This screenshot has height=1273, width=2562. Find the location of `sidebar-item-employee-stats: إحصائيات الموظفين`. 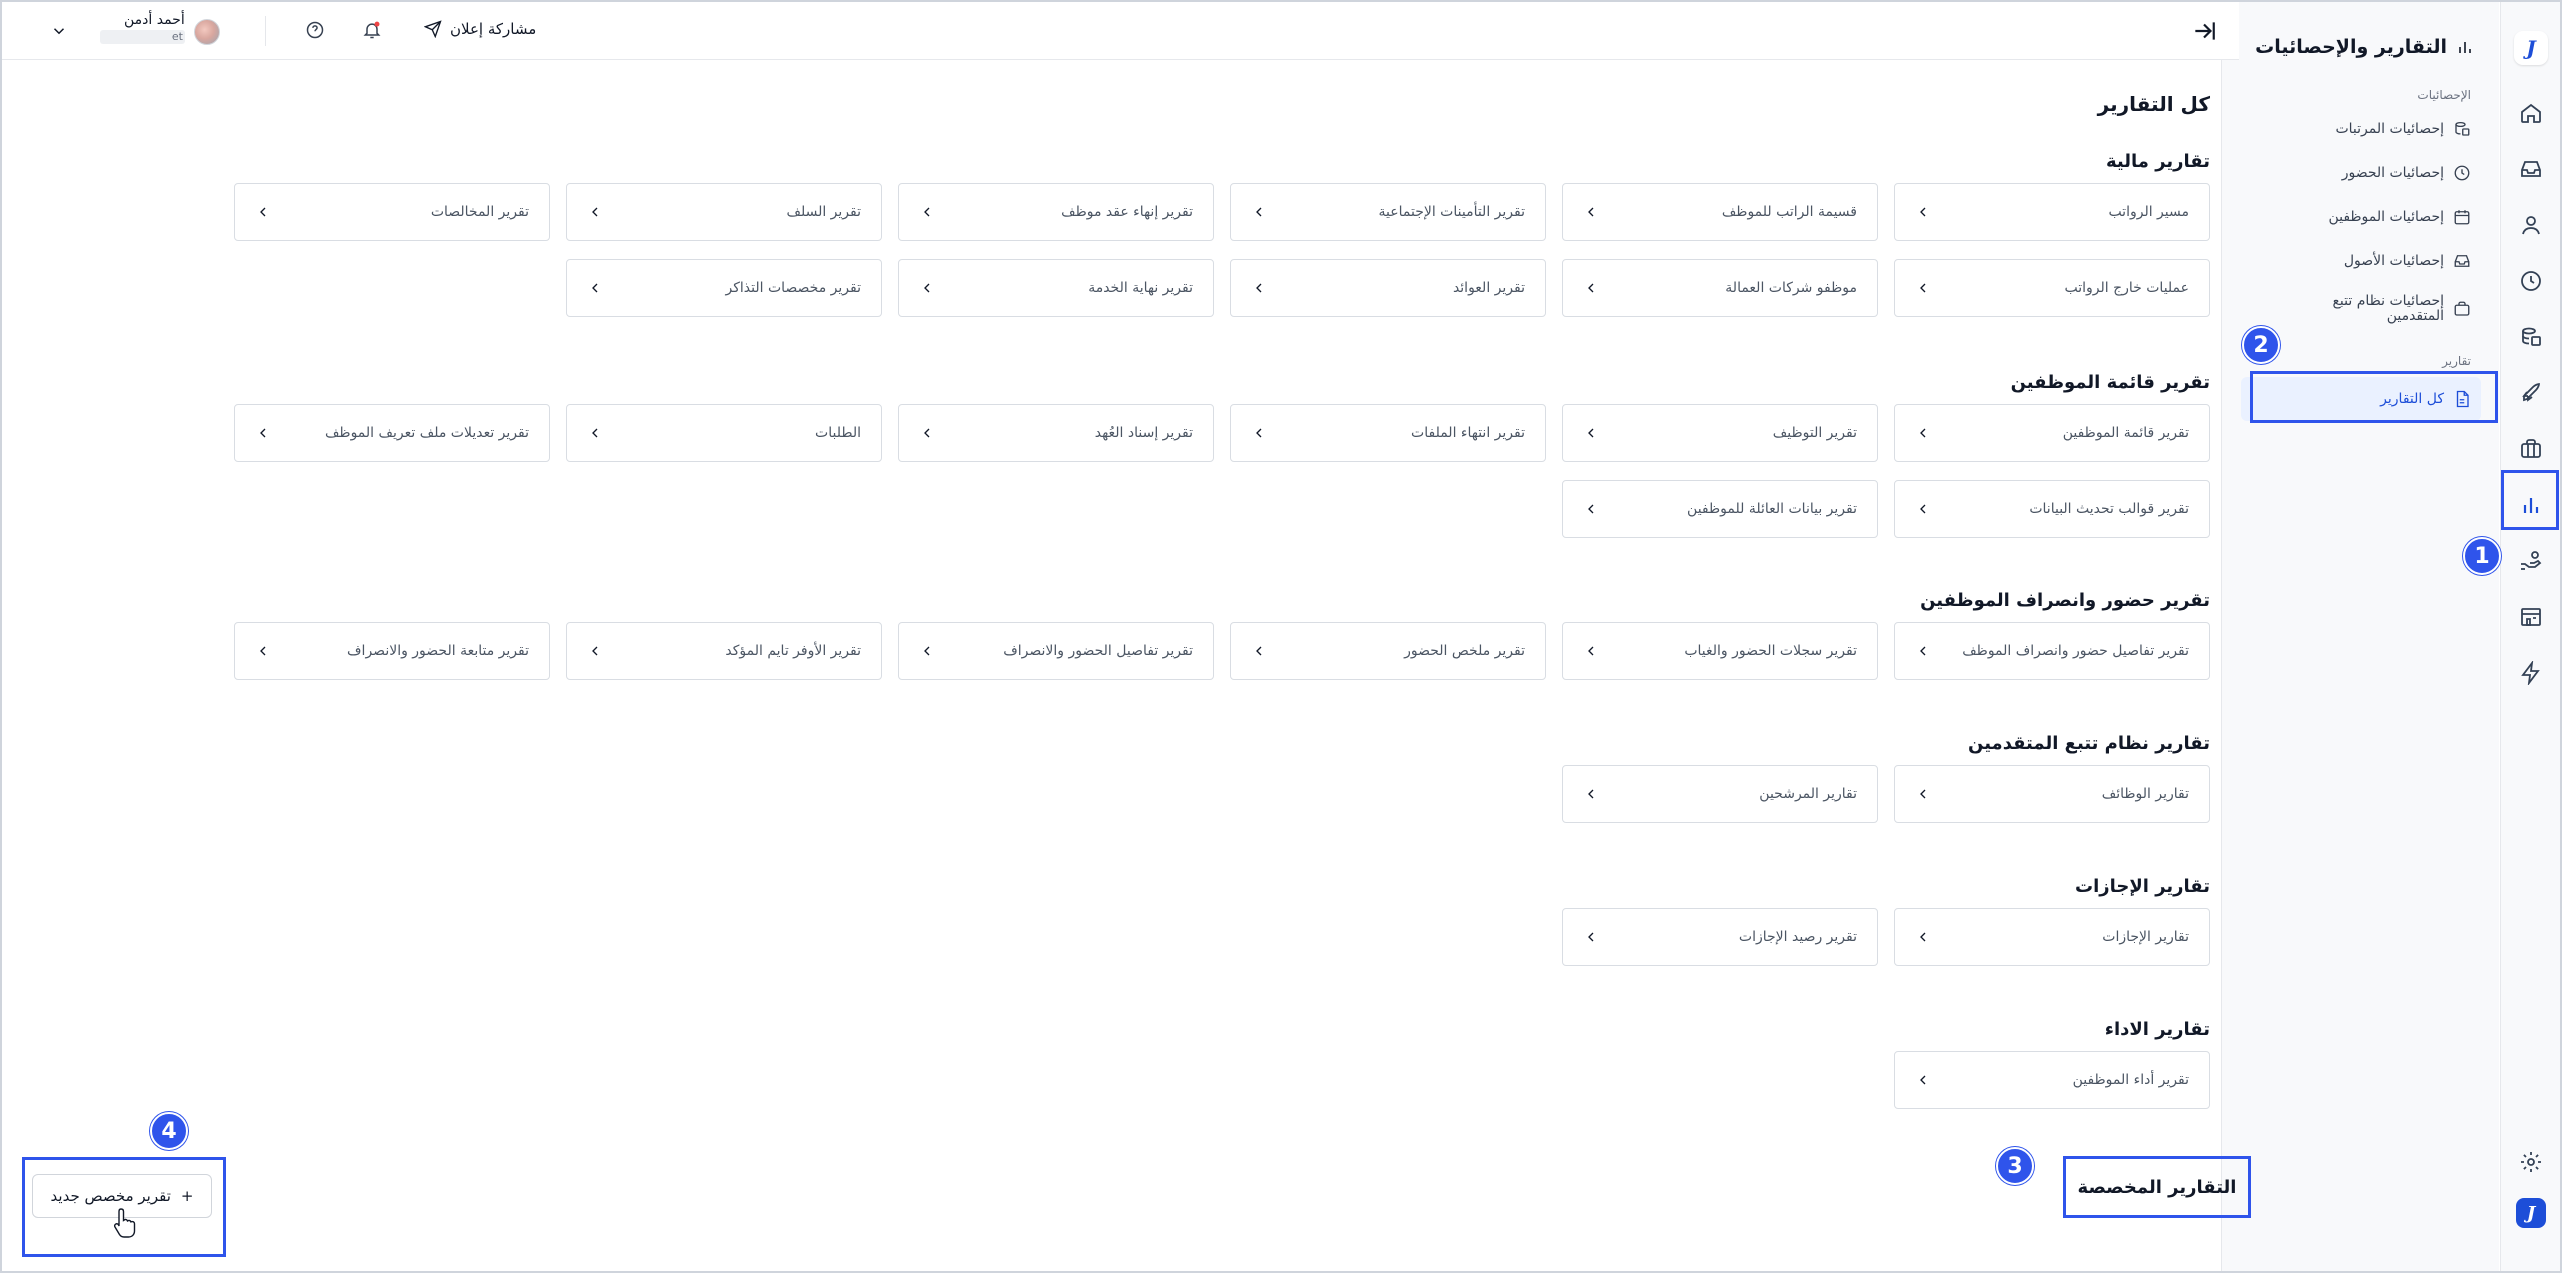

sidebar-item-employee-stats: إحصائيات الموظفين is located at coordinates (2399, 217).